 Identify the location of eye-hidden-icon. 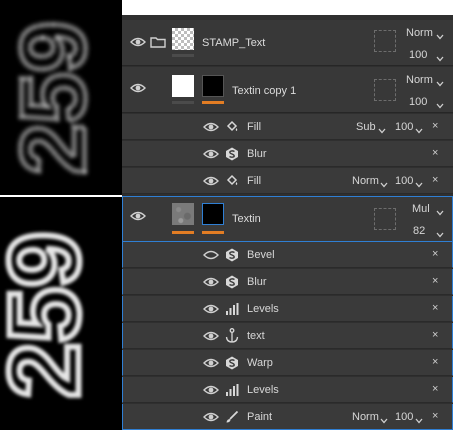
(211, 255).